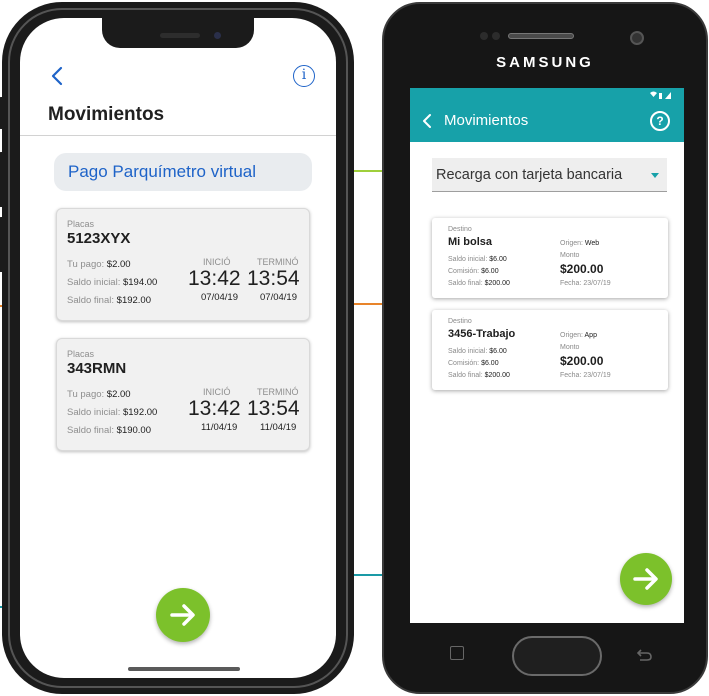  What do you see at coordinates (547, 94) in the screenshot?
I see `status-bar` at bounding box center [547, 94].